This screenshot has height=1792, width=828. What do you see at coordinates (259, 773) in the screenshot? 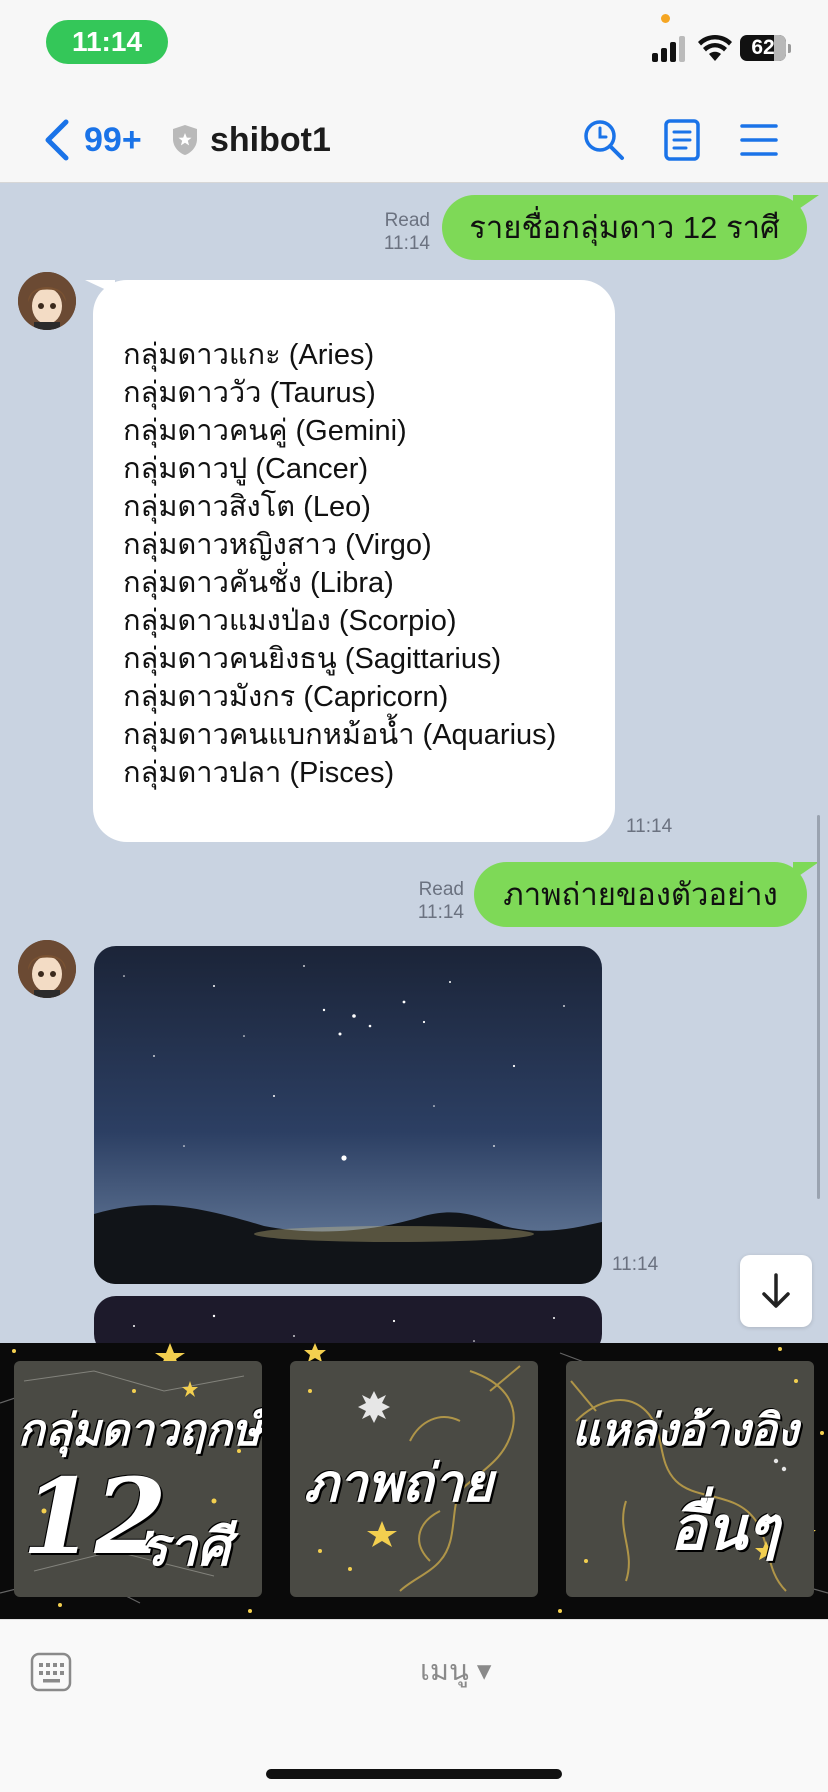
I see `list-item: กลุ่มดาวปลา (Pisces)` at bounding box center [259, 773].